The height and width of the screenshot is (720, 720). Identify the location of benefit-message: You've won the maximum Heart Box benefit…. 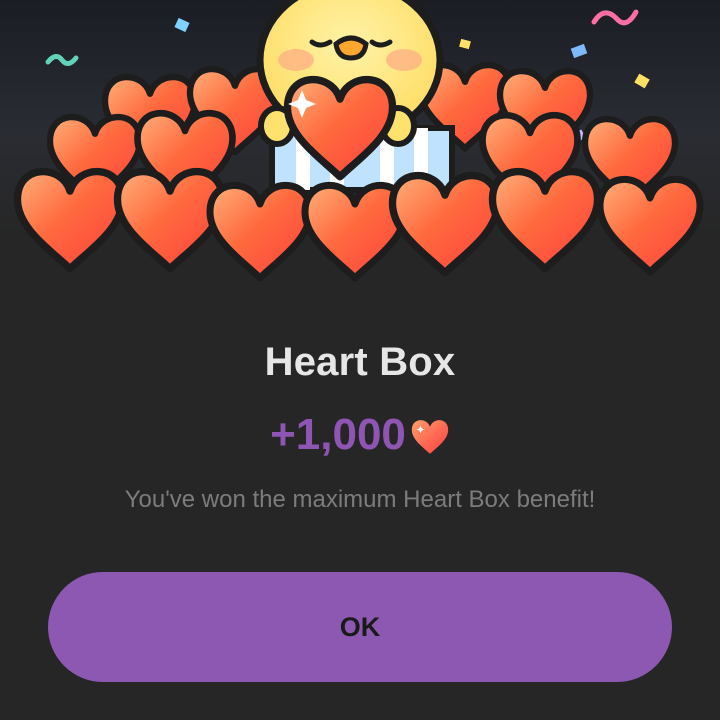
(360, 499).